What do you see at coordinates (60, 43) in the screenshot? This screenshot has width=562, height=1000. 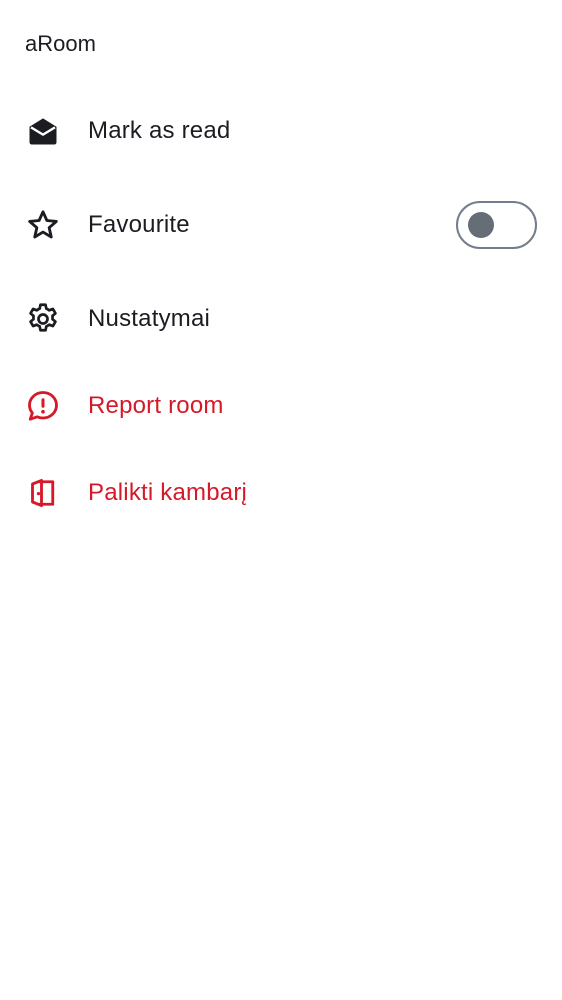 I see `room-title: aRoom` at bounding box center [60, 43].